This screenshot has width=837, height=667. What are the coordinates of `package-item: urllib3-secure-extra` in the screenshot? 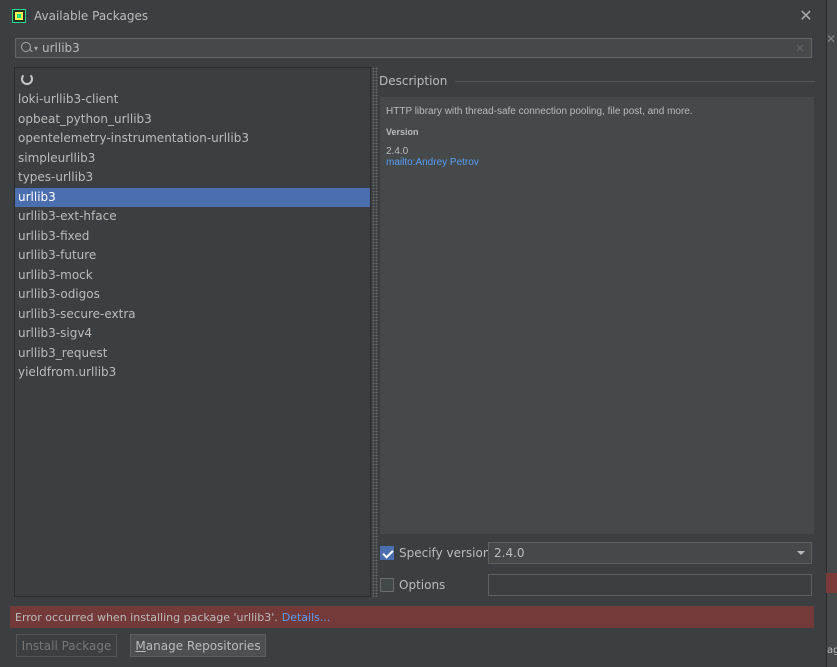 It's located at (192, 315).